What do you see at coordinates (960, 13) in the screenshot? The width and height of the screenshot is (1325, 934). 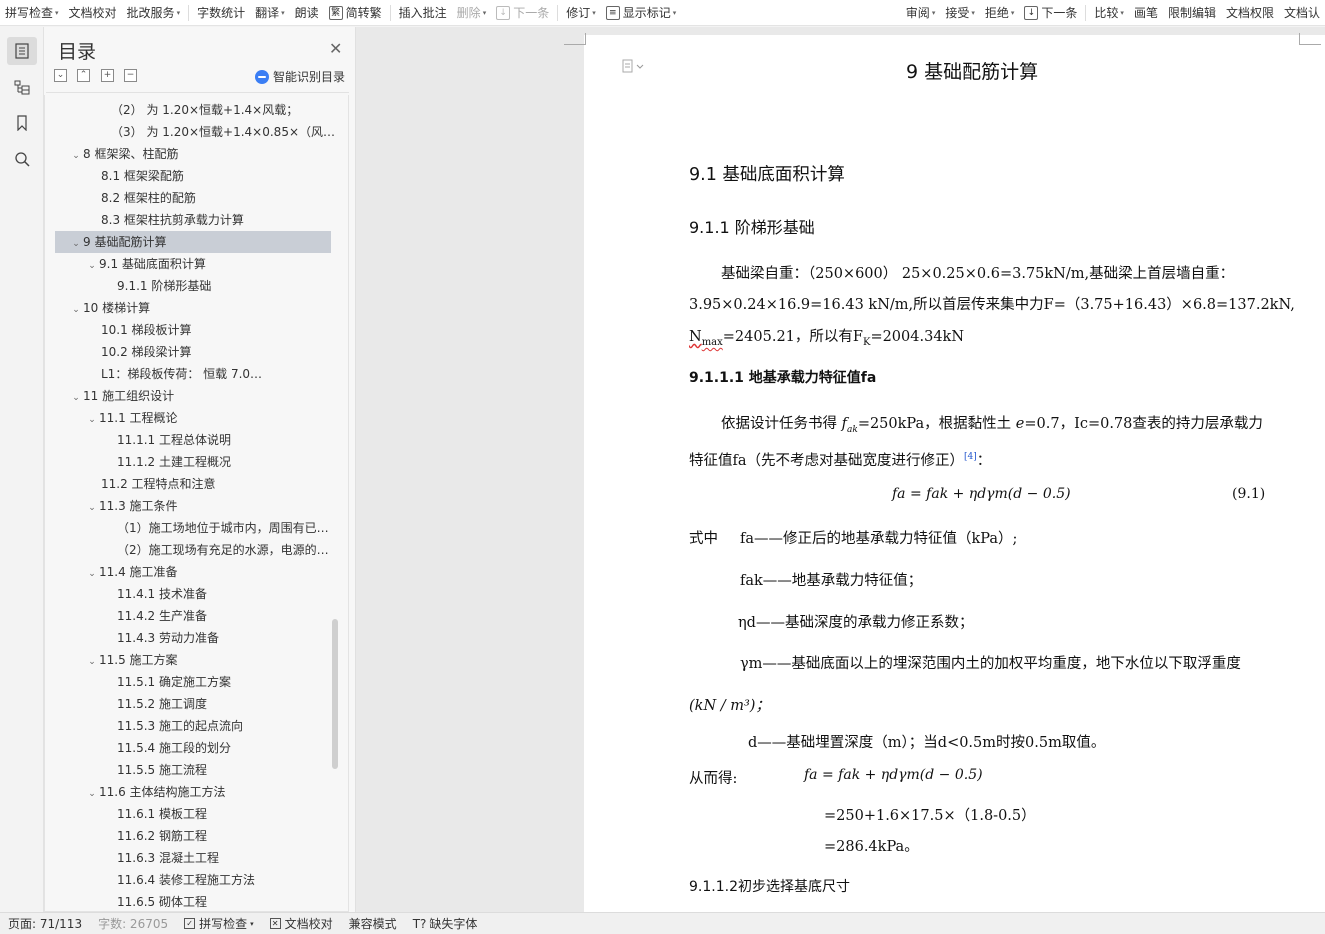 I see `toolbar-button: 接受 ▾` at bounding box center [960, 13].